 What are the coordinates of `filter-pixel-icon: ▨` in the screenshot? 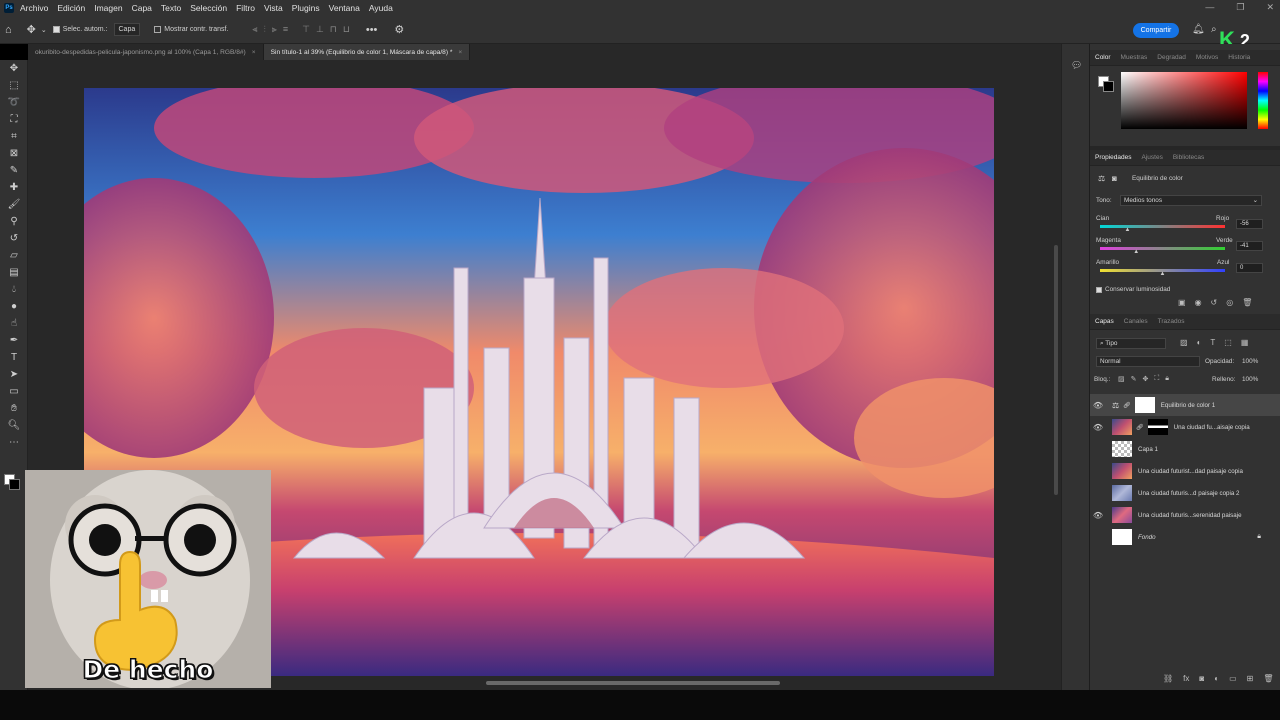 It's located at (1184, 342).